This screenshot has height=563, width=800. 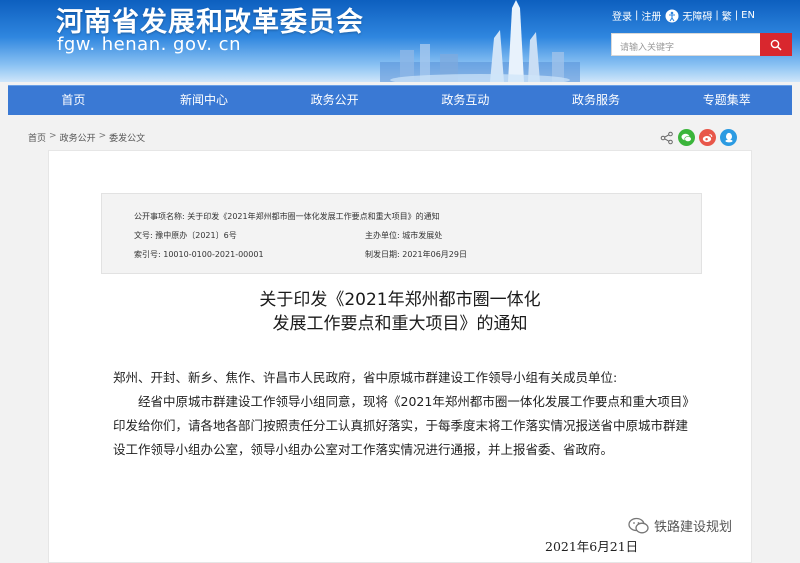 I want to click on meta-host-unit: 主办单位: 城市发展处, so click(x=403, y=235).